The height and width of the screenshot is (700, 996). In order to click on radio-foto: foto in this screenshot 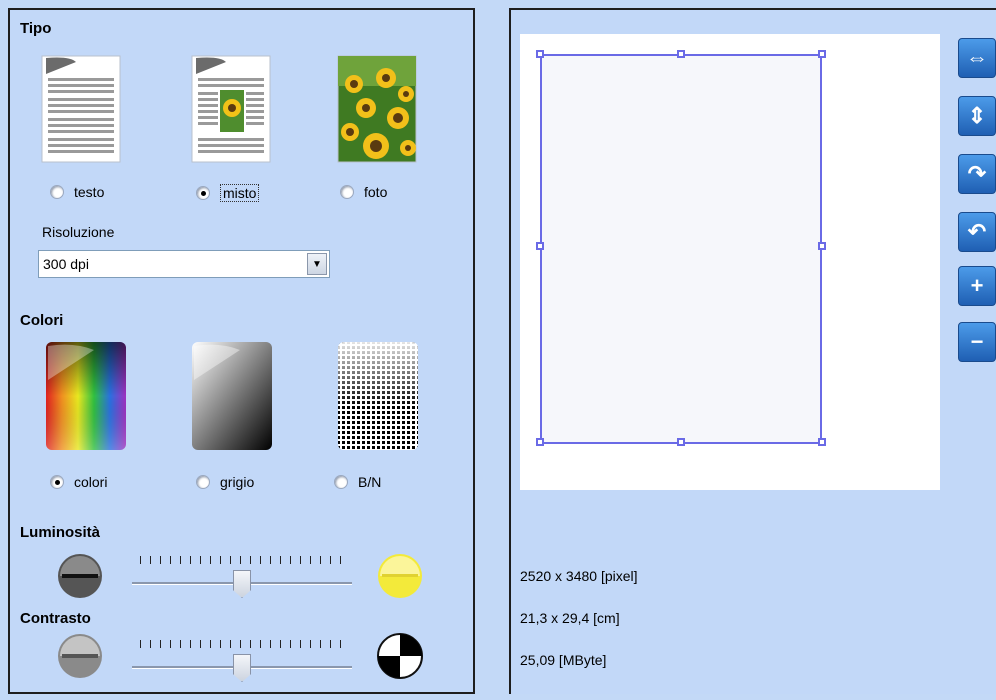, I will do `click(363, 192)`.